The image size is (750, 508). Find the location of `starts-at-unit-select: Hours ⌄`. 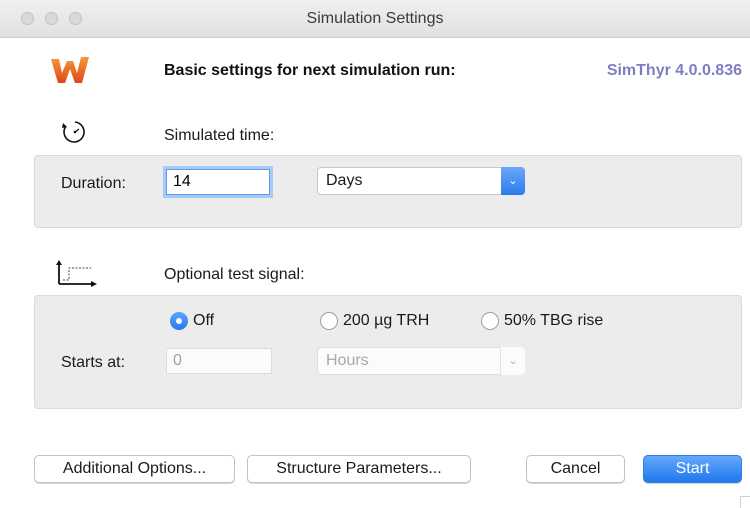

starts-at-unit-select: Hours ⌄ is located at coordinates (421, 361).